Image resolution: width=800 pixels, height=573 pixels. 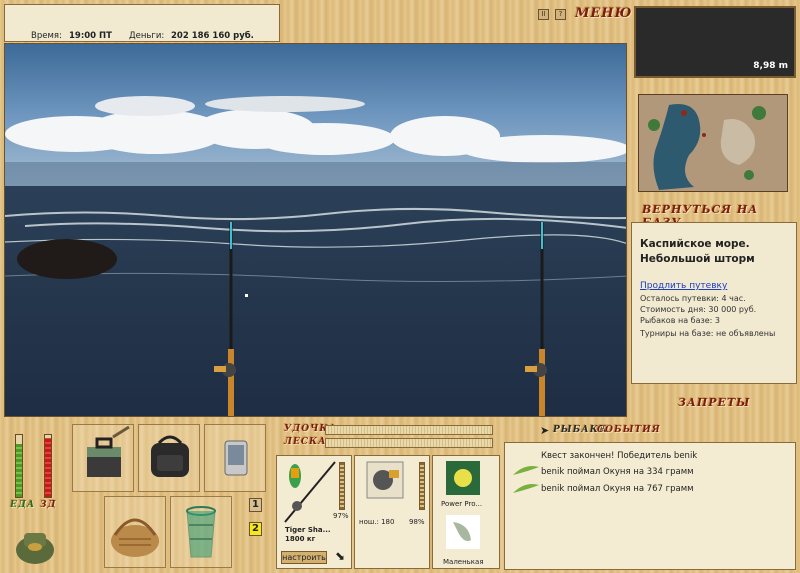 I want to click on food-label: ЕДА, so click(x=23, y=505).